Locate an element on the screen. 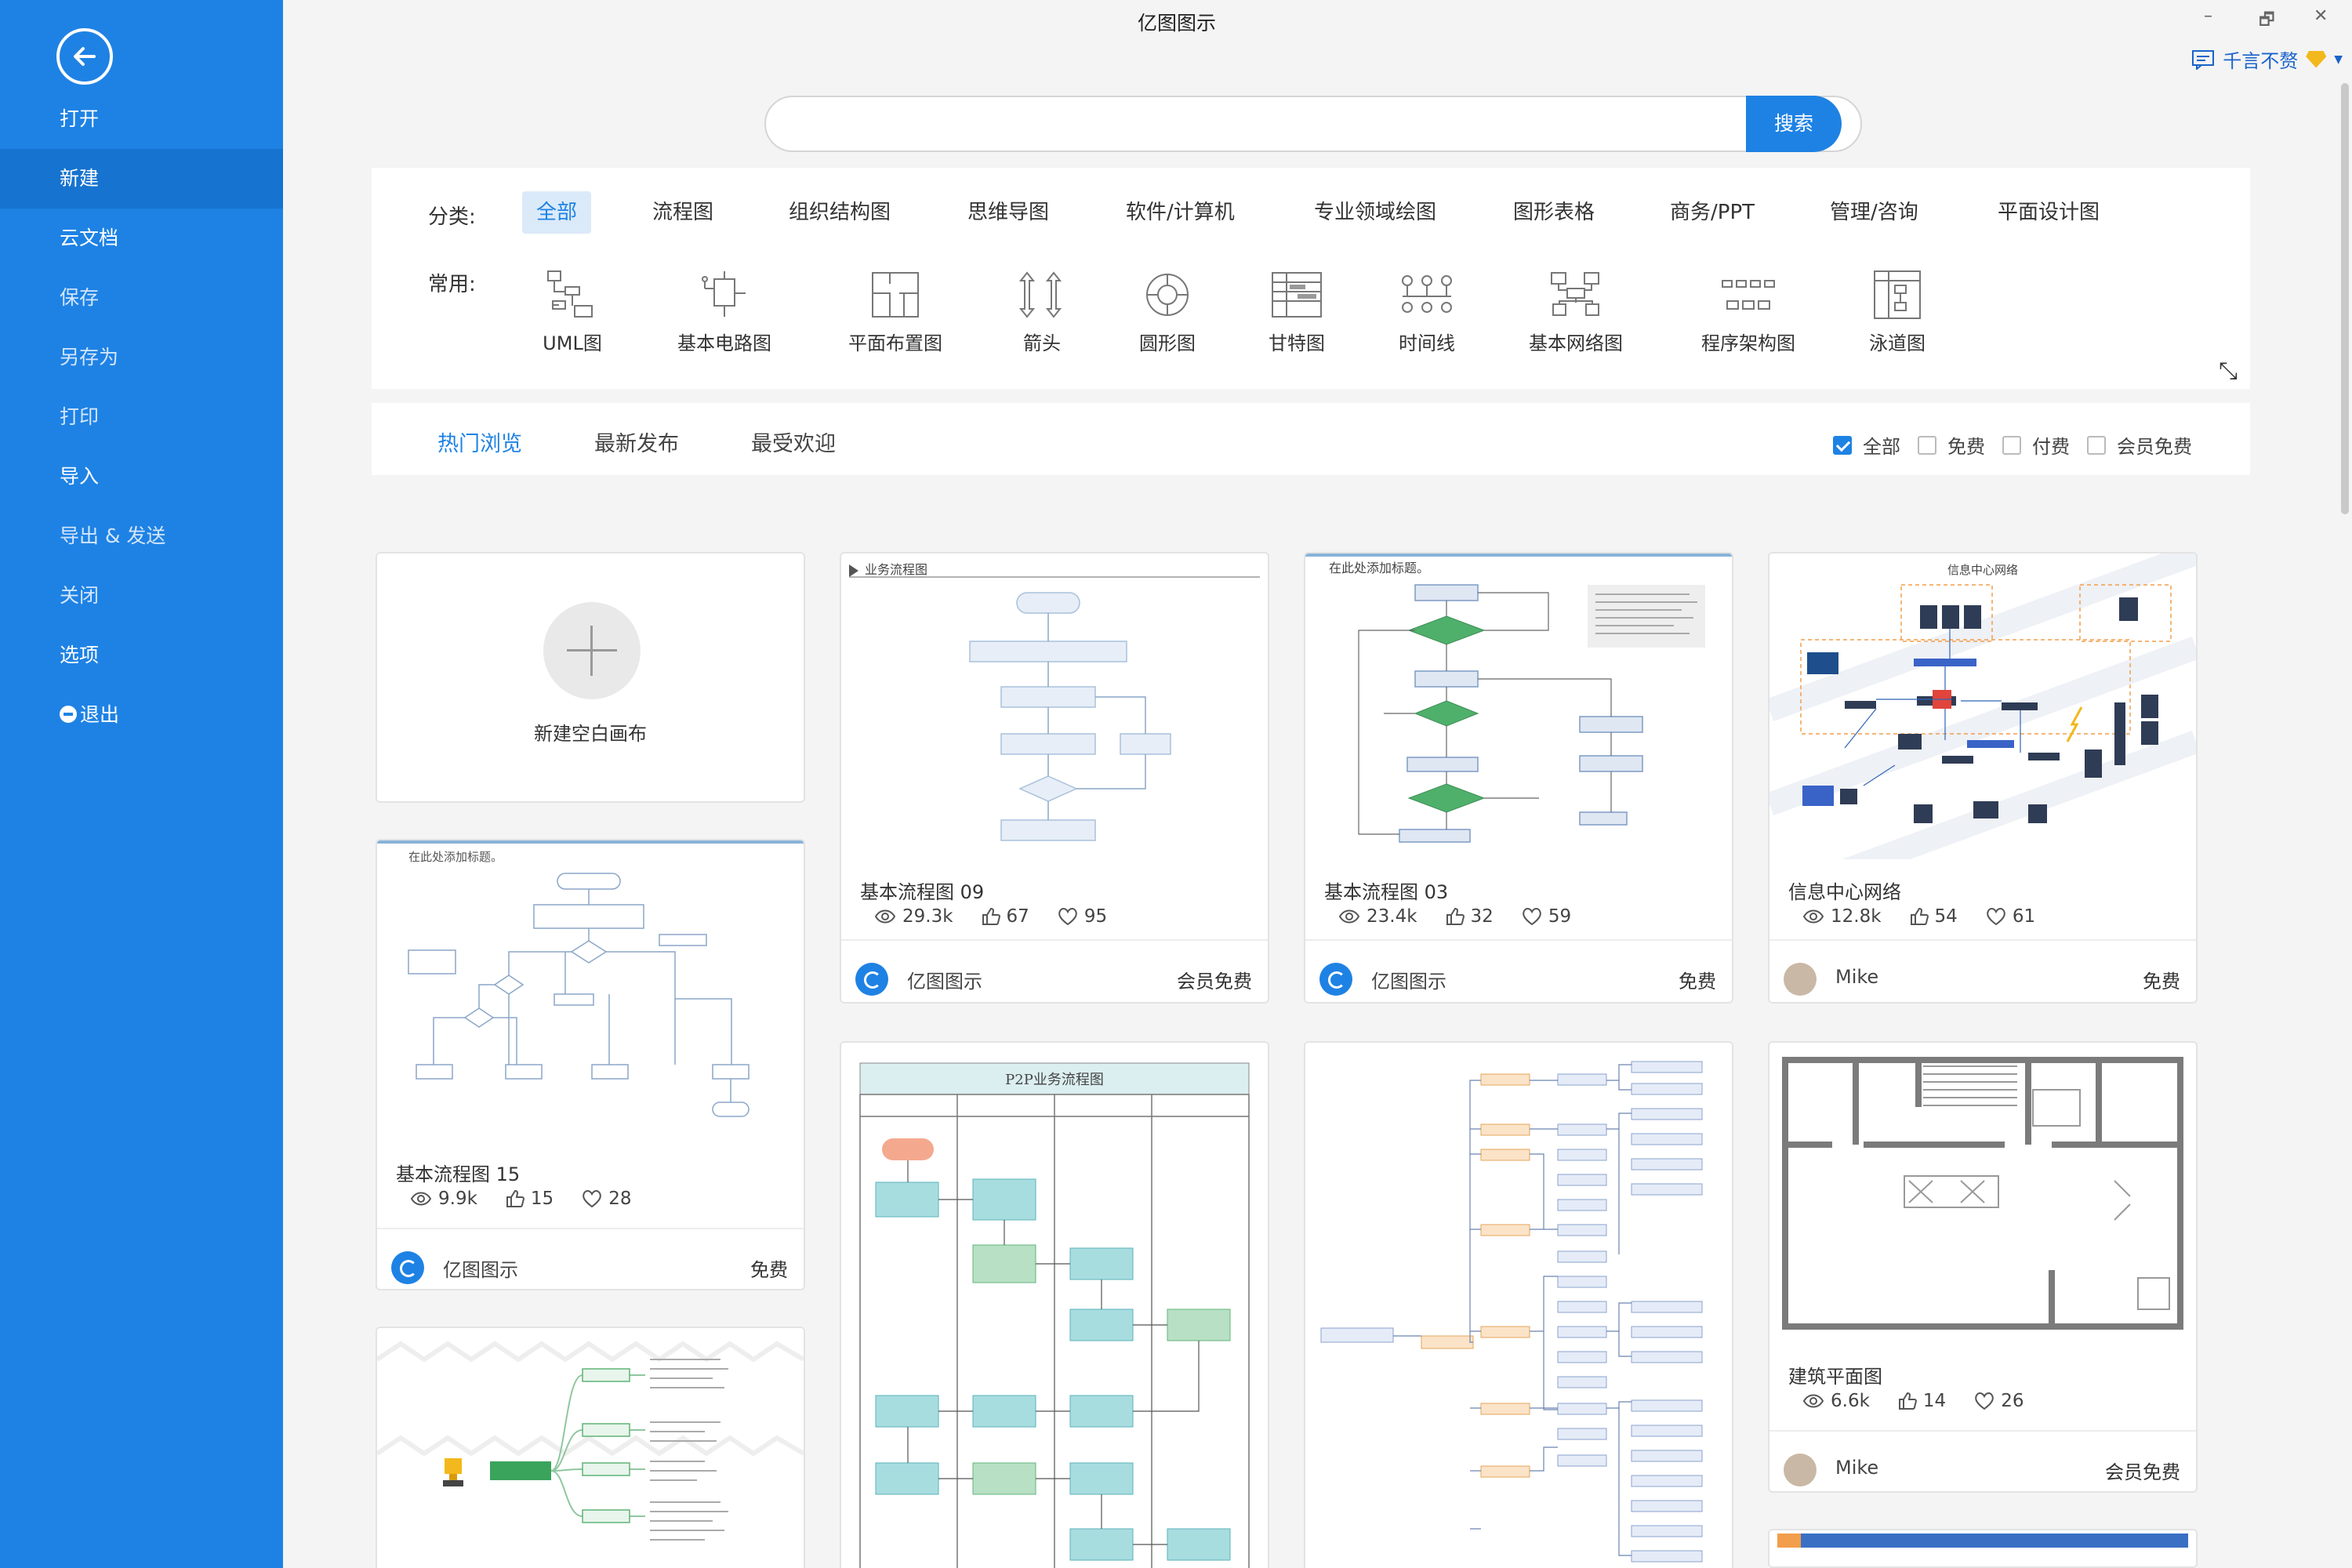 This screenshot has height=1568, width=2352. expand-icon: ⤡ is located at coordinates (2228, 371).